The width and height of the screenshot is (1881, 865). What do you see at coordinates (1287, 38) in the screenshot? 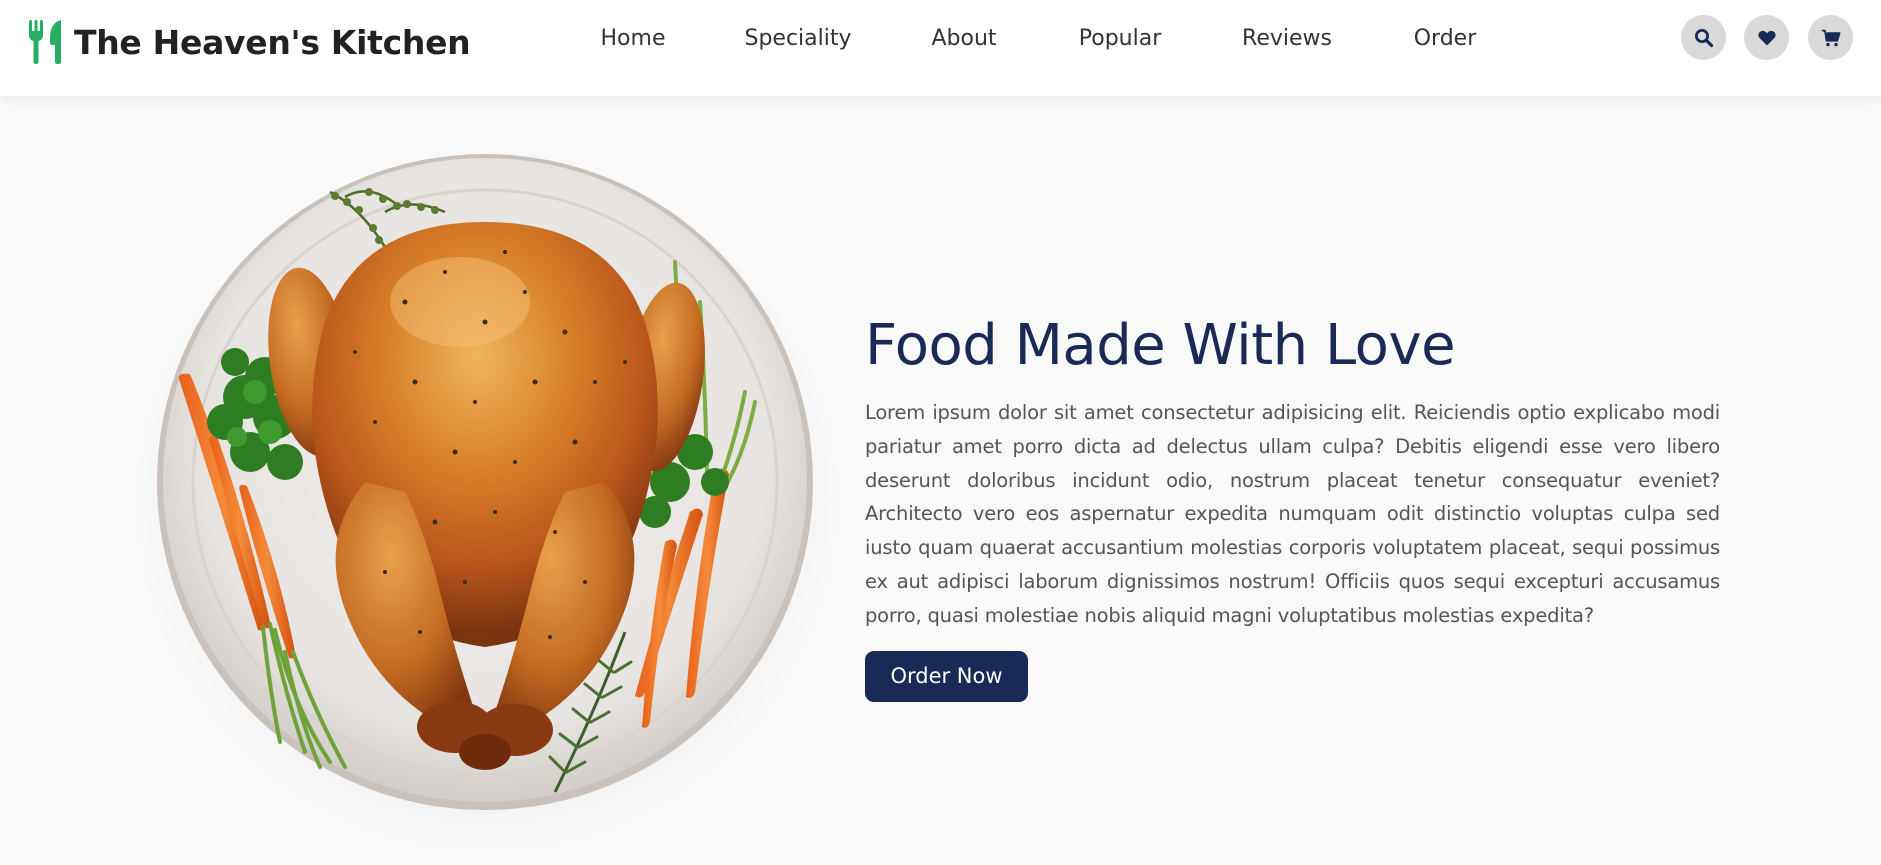
I see `nav-reviews: Reviews` at bounding box center [1287, 38].